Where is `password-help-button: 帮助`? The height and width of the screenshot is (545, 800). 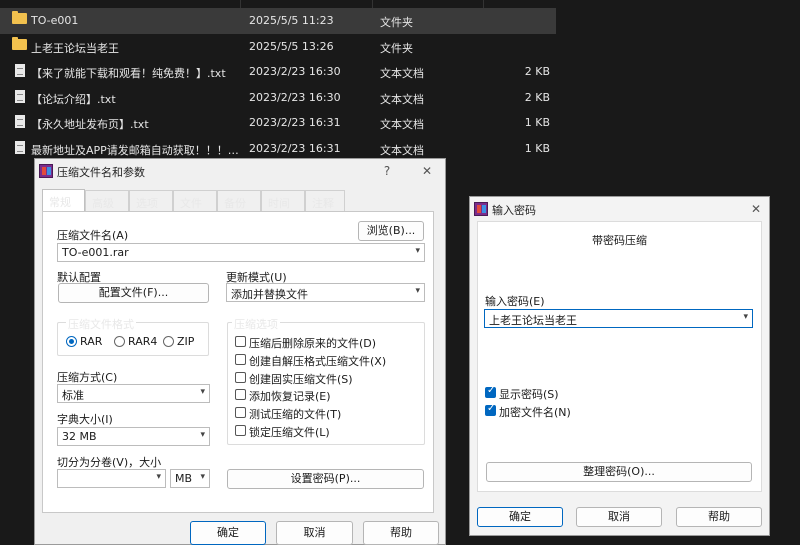 password-help-button: 帮助 is located at coordinates (719, 517).